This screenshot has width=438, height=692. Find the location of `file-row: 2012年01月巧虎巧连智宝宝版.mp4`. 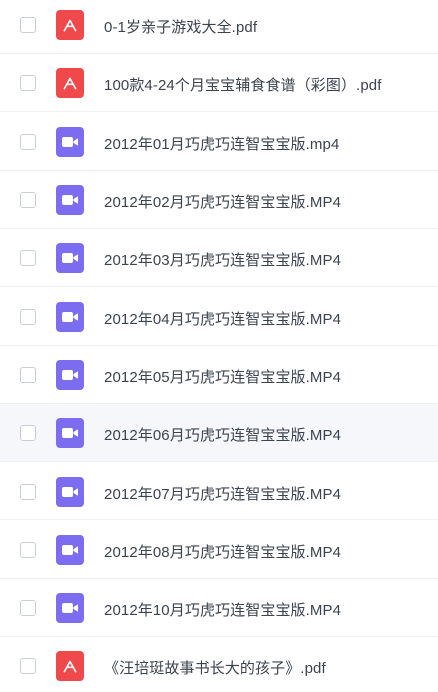

file-row: 2012年01月巧虎巧连智宝宝版.mp4 is located at coordinates (219, 141).